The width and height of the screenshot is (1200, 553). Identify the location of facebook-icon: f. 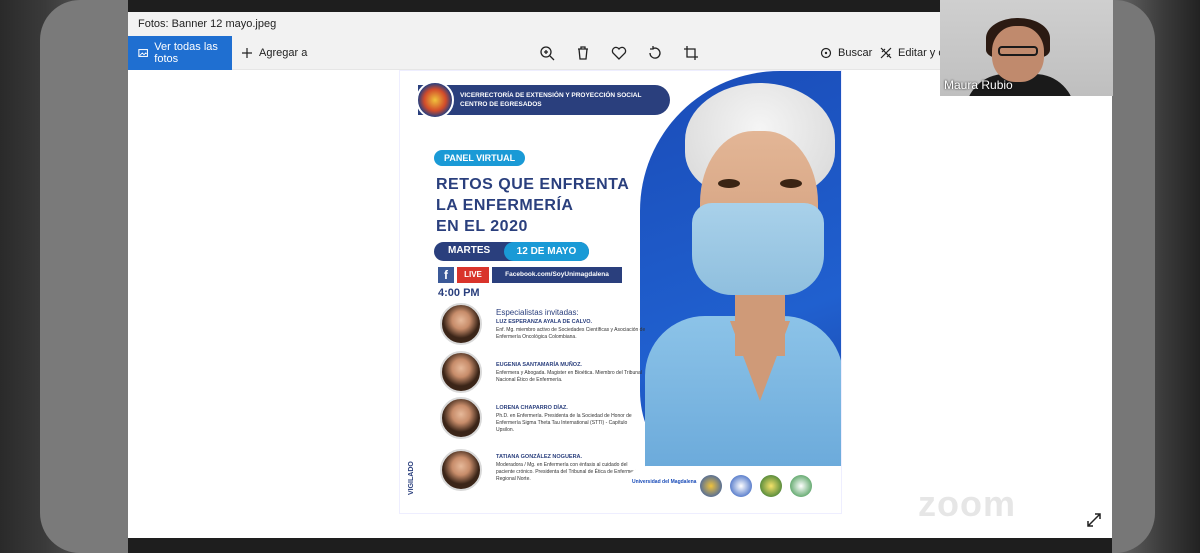
(446, 275).